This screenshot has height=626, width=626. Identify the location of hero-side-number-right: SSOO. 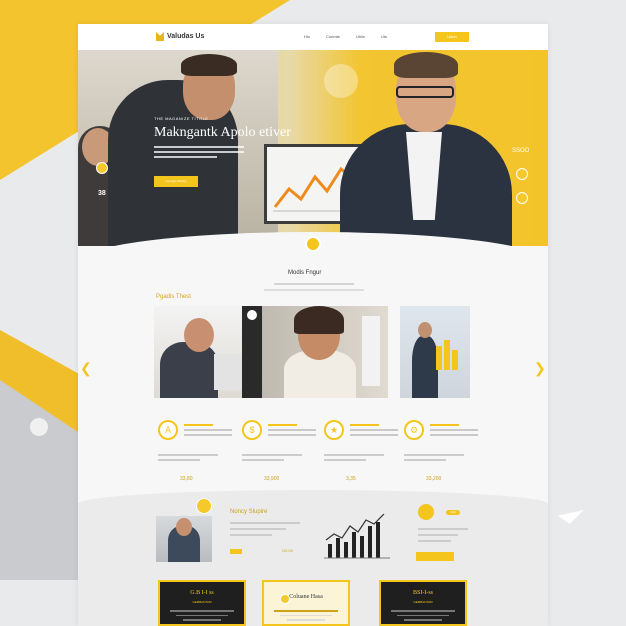
(521, 151).